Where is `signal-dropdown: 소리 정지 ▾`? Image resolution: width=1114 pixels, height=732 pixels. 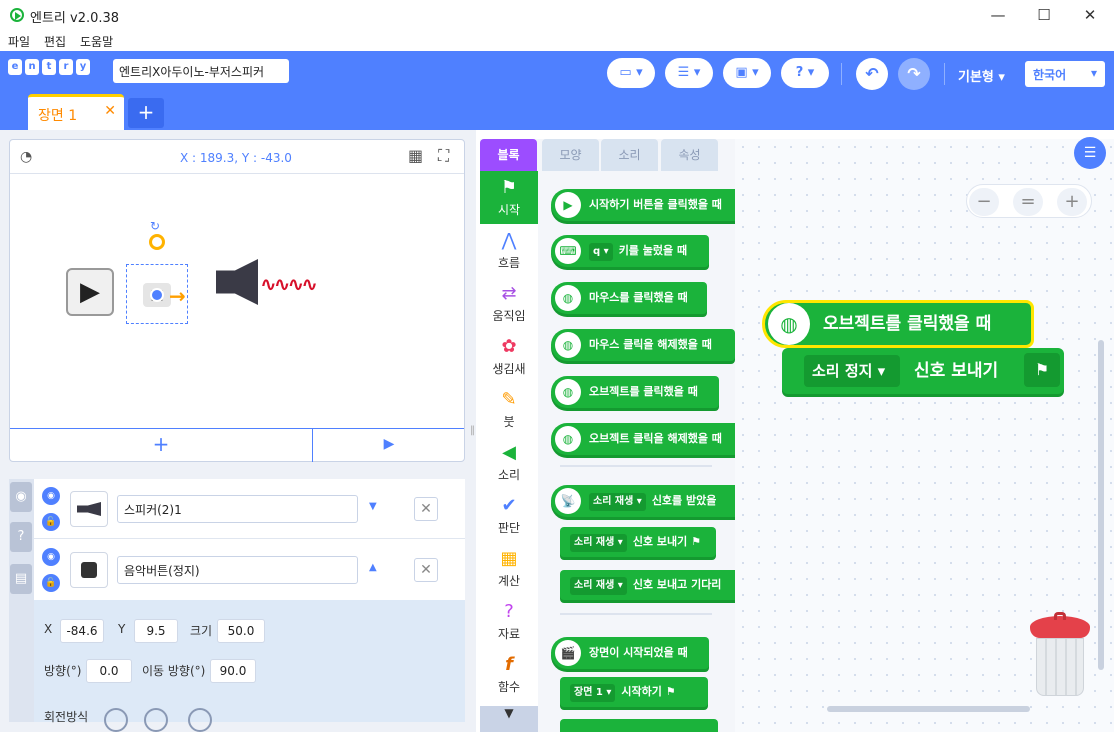 signal-dropdown: 소리 정지 ▾ is located at coordinates (852, 371).